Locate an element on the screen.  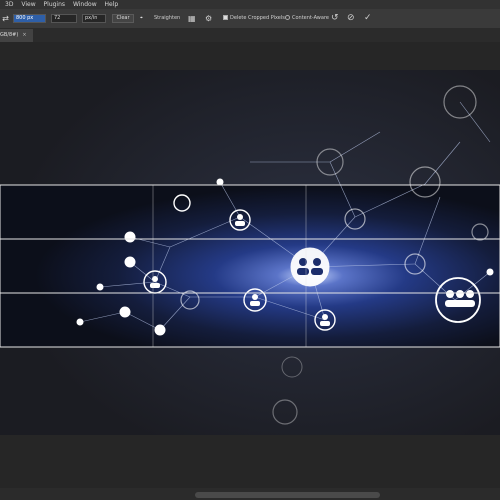
document-tab: GB/8#) × is located at coordinates (16, 35).